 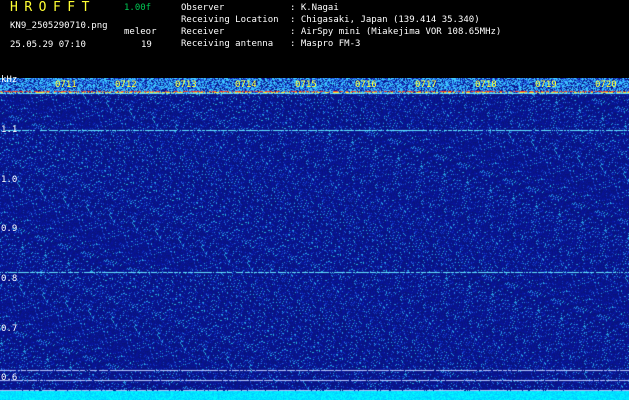 What do you see at coordinates (53, 7) in the screenshot?
I see `app-title: HROFFT` at bounding box center [53, 7].